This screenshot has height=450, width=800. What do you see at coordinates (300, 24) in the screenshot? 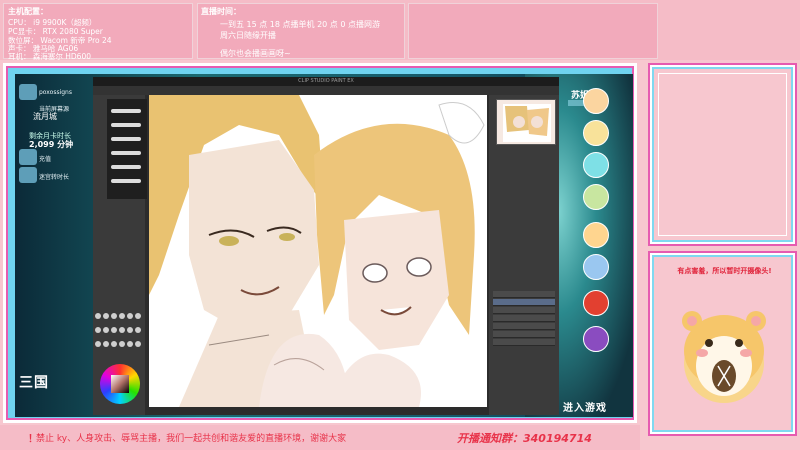
I see `schedule-line: 一到五 15 点 18 点播单机 20 点 0 点播网游` at bounding box center [300, 24].